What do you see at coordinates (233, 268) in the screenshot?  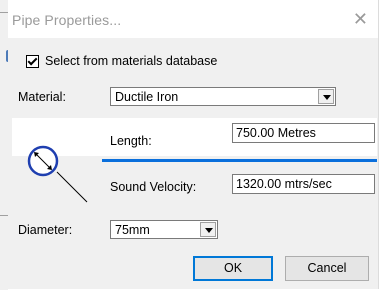 I see `ok-button: OK` at bounding box center [233, 268].